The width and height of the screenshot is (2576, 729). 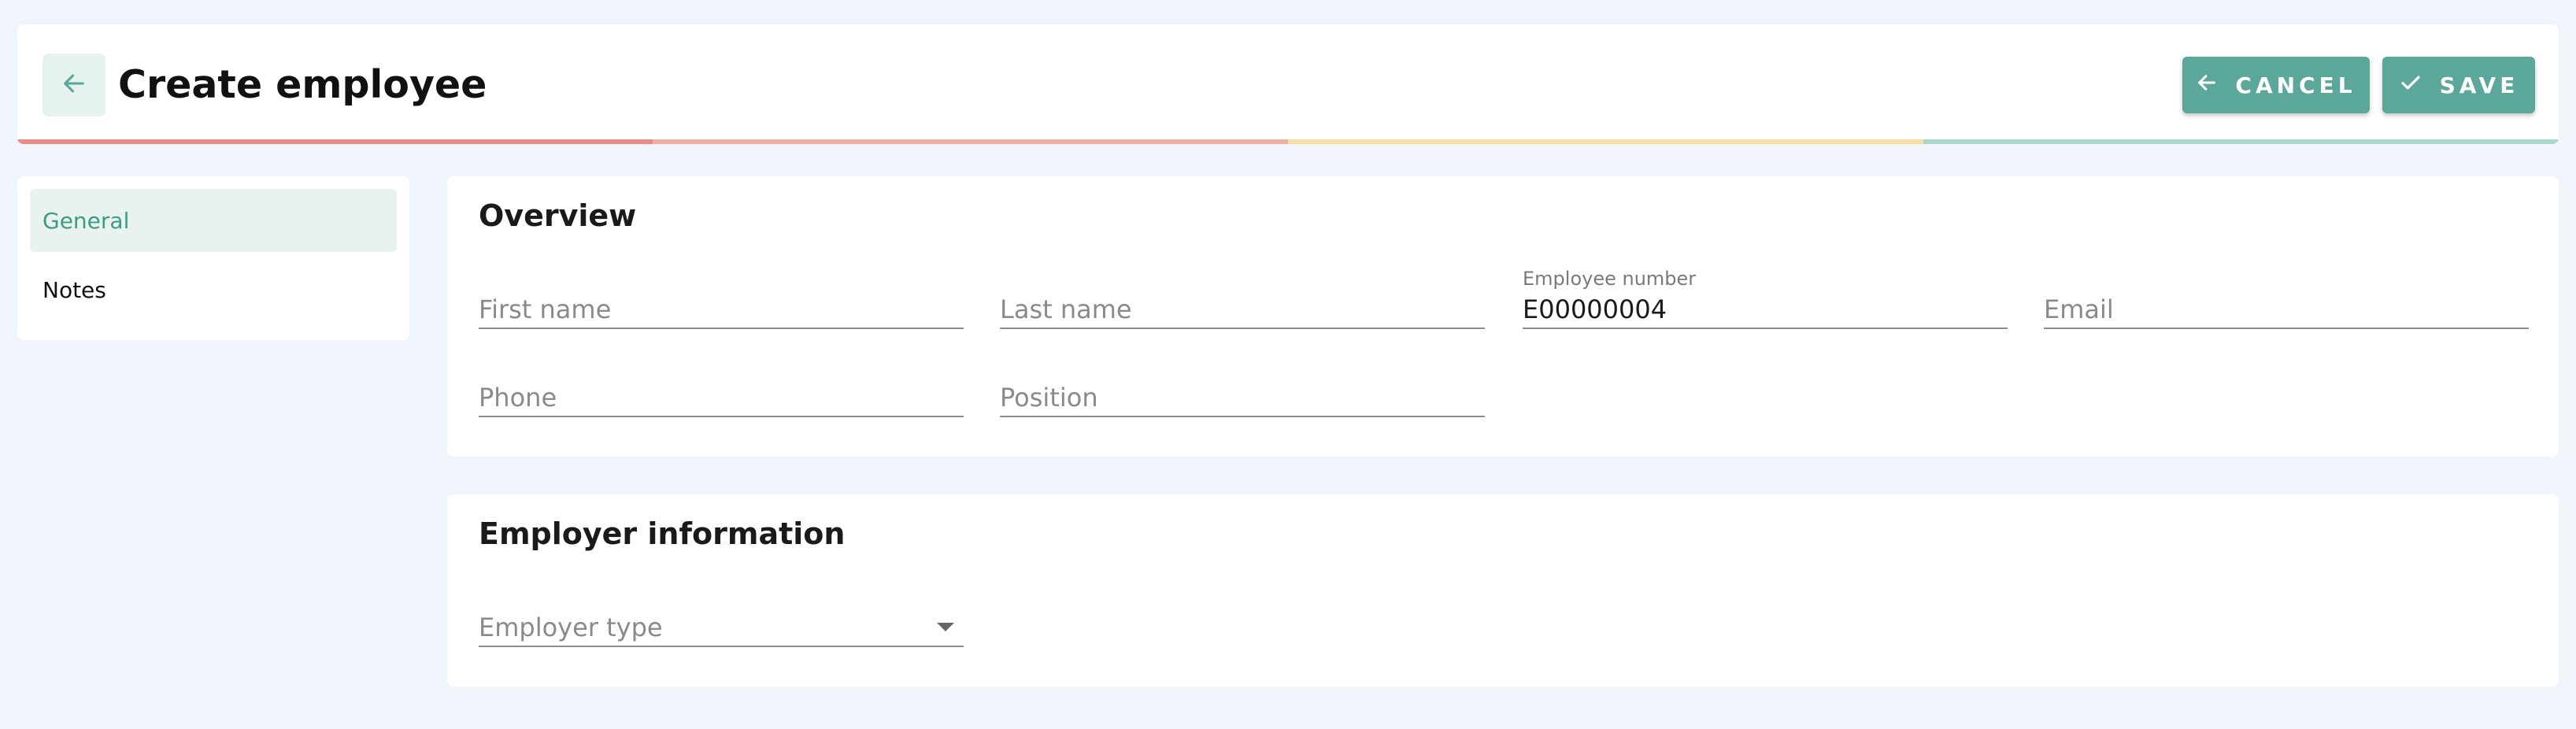 I want to click on nav-item-notes: Notes, so click(x=213, y=289).